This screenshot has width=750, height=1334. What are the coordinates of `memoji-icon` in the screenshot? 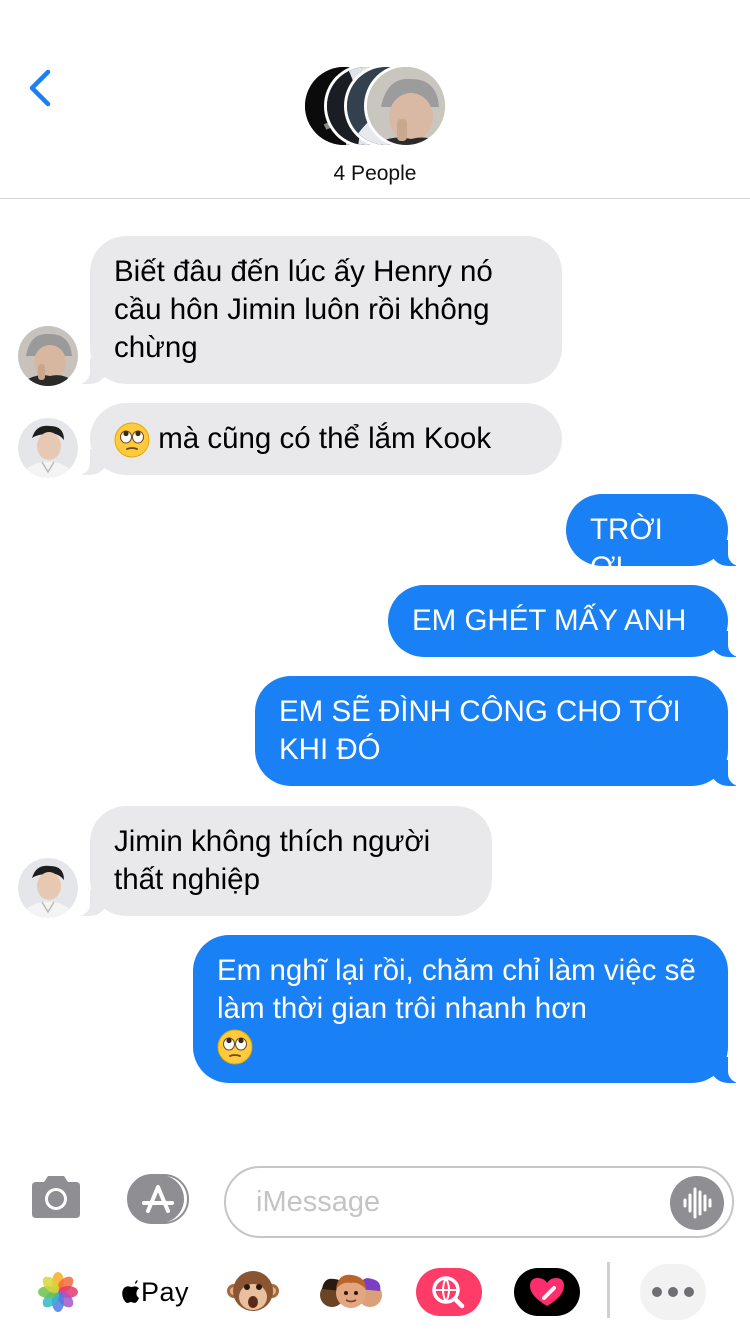 It's located at (351, 1291).